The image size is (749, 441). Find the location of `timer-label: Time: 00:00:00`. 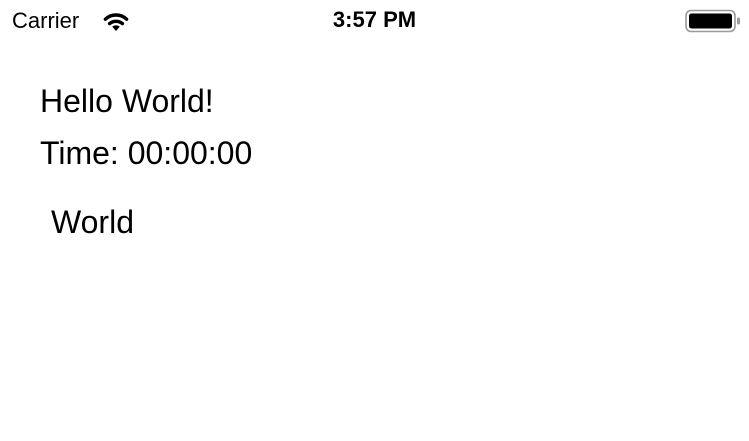

timer-label: Time: 00:00:00 is located at coordinates (146, 153).